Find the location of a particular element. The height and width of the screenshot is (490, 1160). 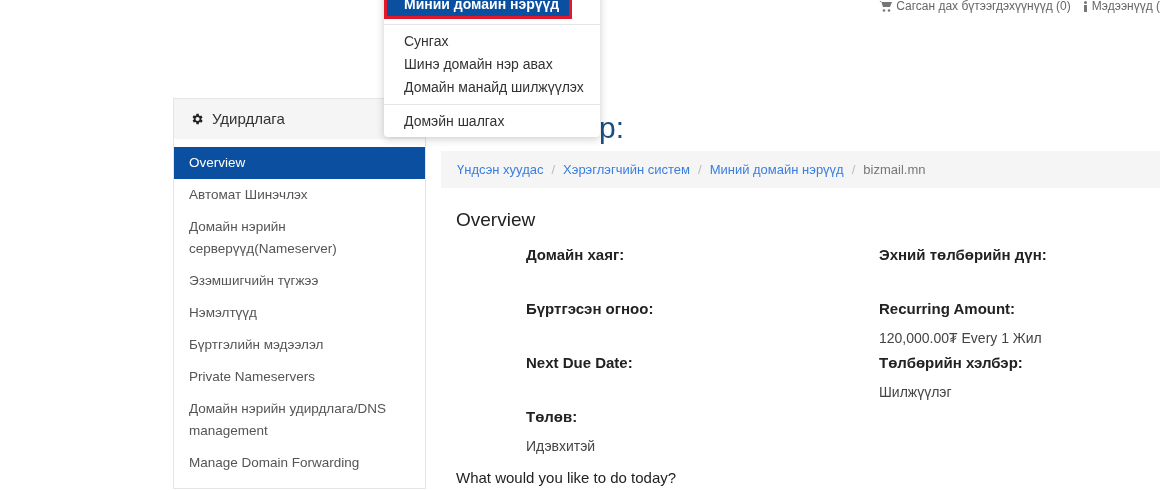

field-label: Эхний төлбөрийн дүн: is located at coordinates (963, 254).